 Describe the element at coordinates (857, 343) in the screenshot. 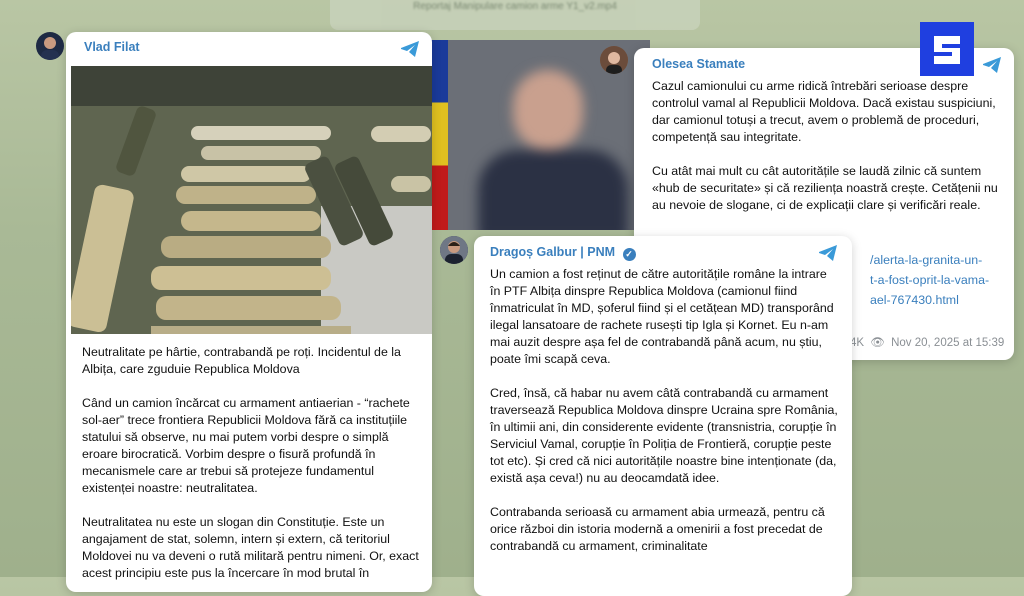

I see `view-count: 4K` at that location.